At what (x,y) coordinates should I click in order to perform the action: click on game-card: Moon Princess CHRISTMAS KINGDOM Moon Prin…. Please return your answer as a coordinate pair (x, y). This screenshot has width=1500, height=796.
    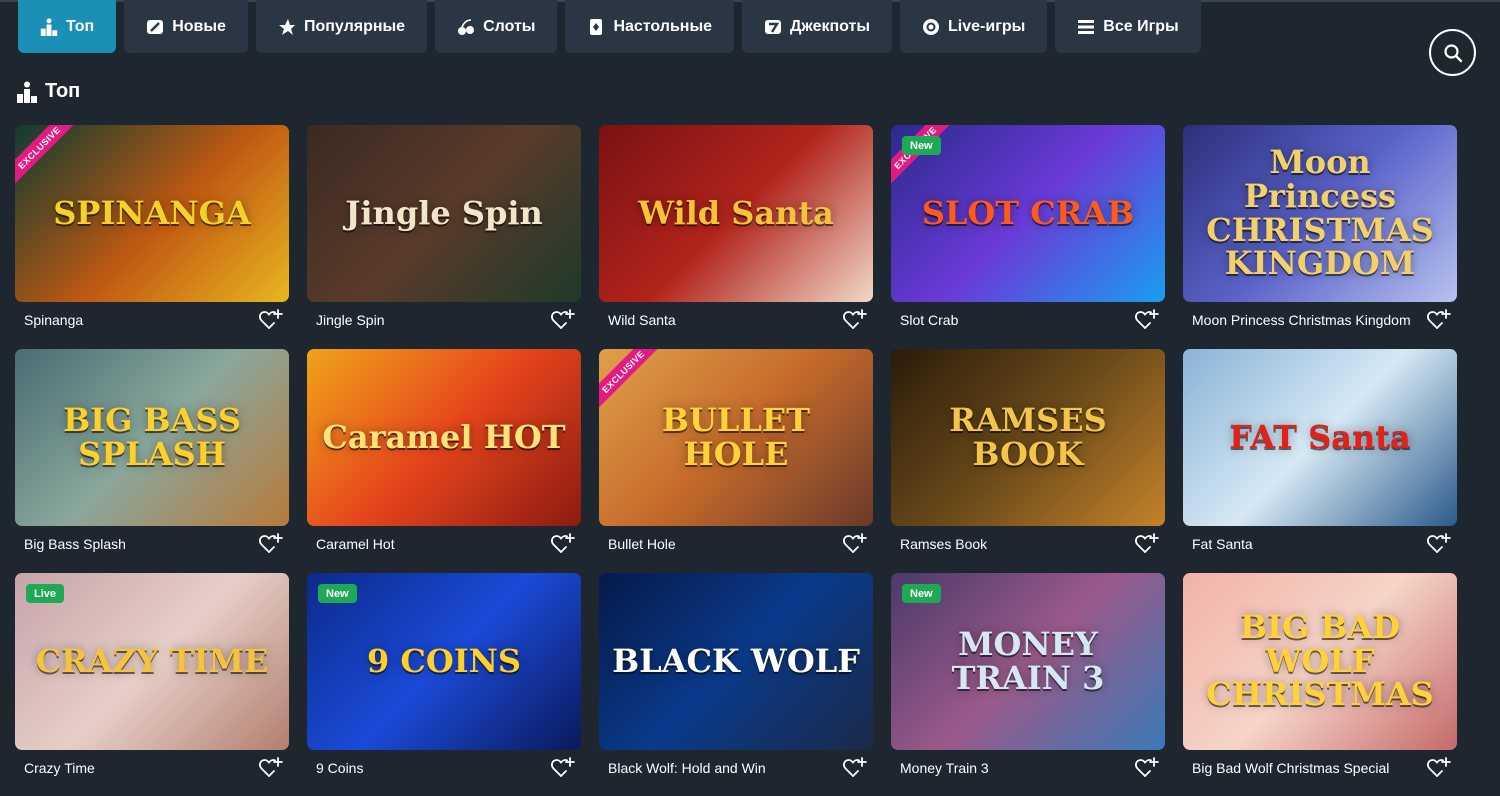
    Looking at the image, I should click on (1320, 227).